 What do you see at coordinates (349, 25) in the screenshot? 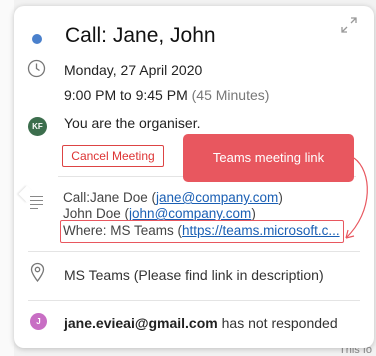
I see `expand-icon` at bounding box center [349, 25].